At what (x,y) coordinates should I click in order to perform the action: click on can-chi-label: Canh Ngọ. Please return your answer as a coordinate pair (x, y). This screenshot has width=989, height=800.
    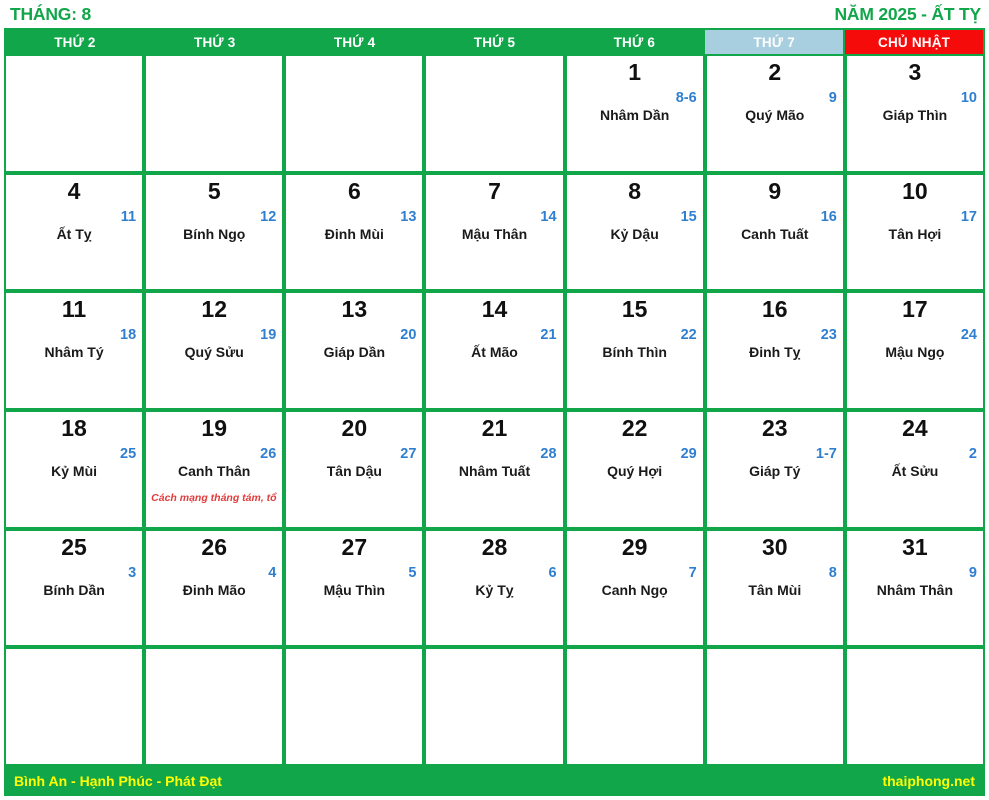
    Looking at the image, I should click on (634, 589).